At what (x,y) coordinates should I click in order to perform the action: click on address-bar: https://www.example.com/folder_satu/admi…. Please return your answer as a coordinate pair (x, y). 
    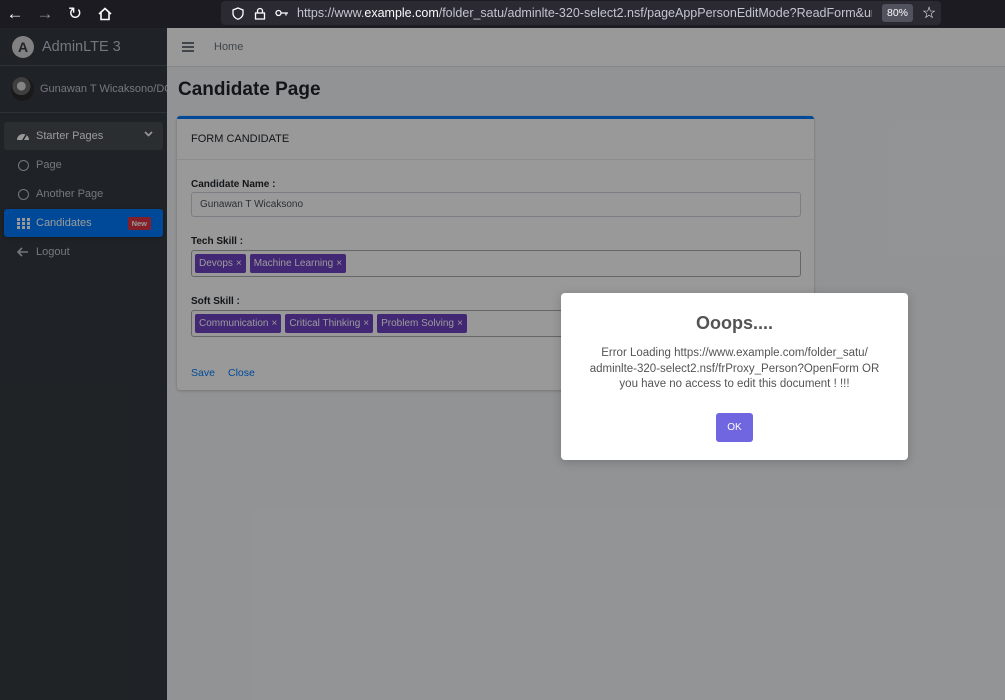
    Looking at the image, I should click on (581, 13).